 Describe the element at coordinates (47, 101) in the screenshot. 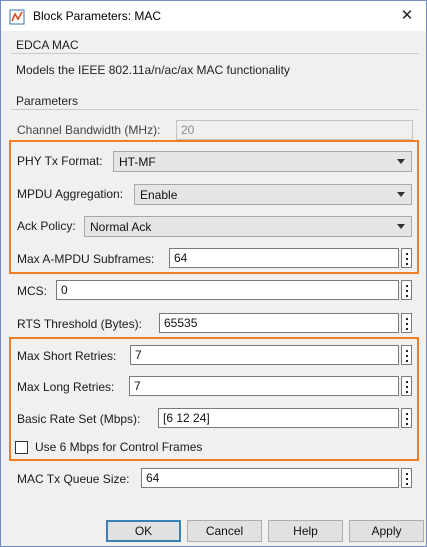

I see `parameters-group-label: Parameters` at that location.